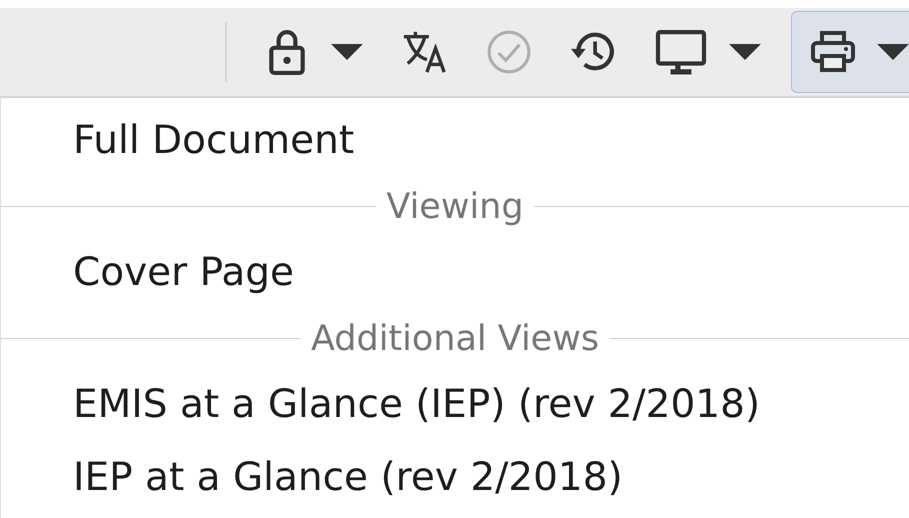  Describe the element at coordinates (681, 52) in the screenshot. I see `monitor-icon` at that location.